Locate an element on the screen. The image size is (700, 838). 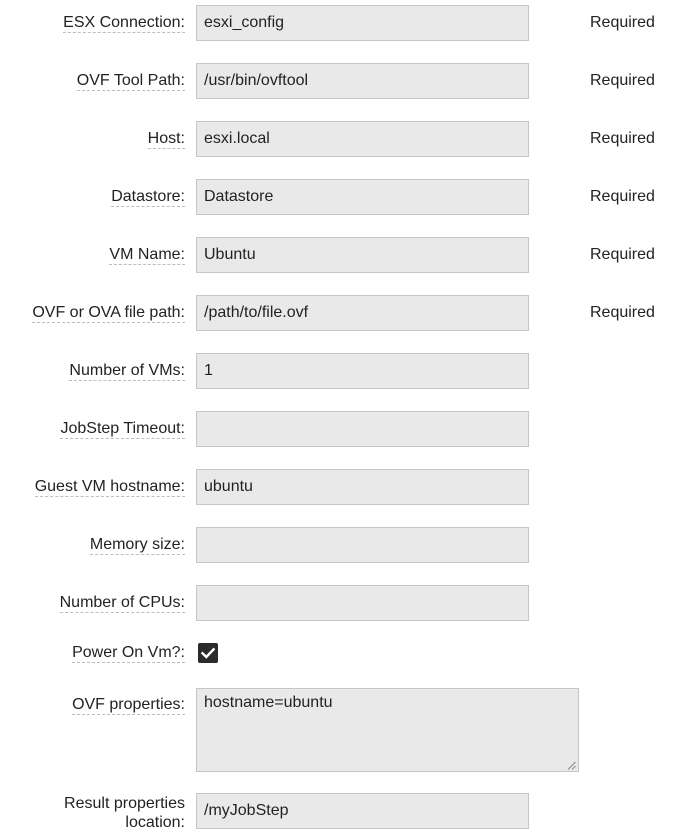
form-row-esx-connection: ESX Connection: Required is located at coordinates (350, 24).